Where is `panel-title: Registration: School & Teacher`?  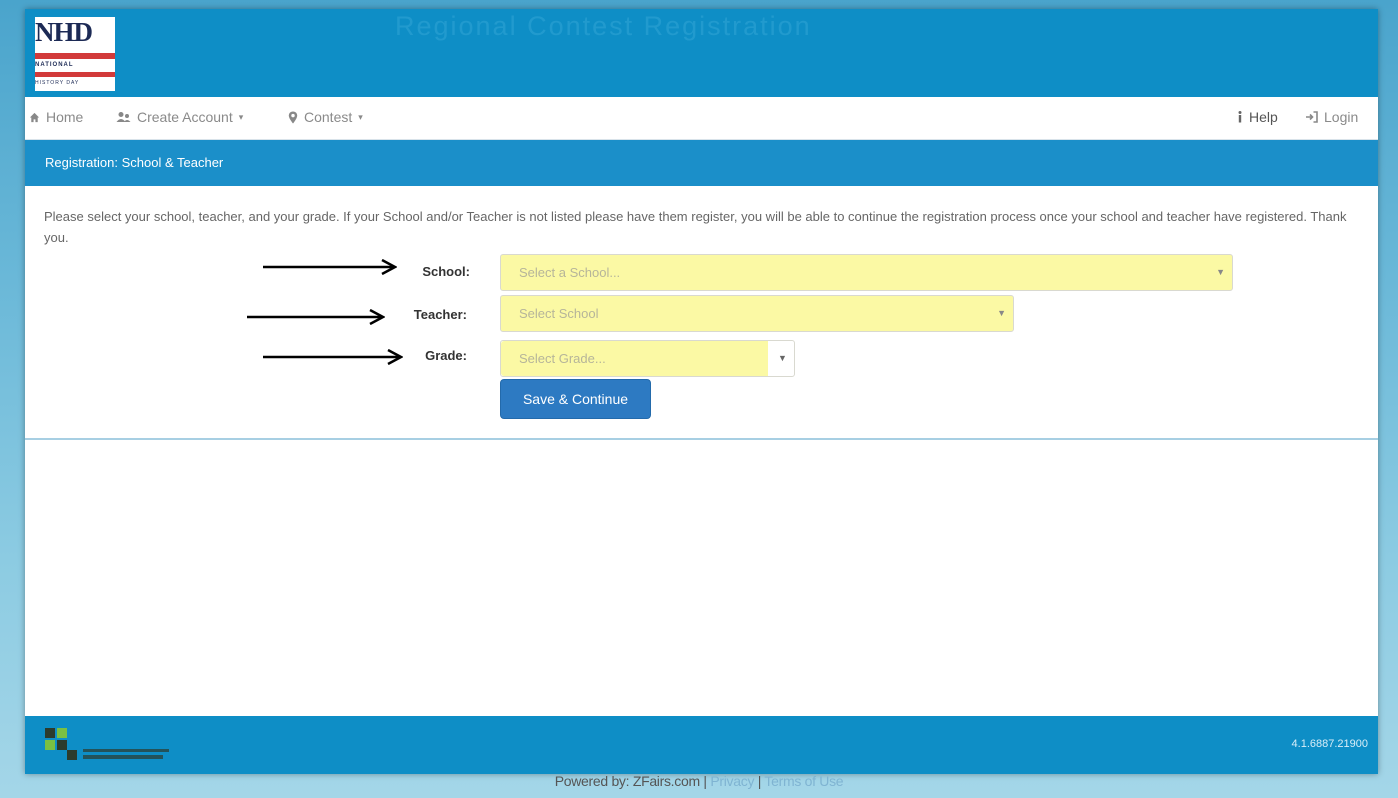 panel-title: Registration: School & Teacher is located at coordinates (134, 162).